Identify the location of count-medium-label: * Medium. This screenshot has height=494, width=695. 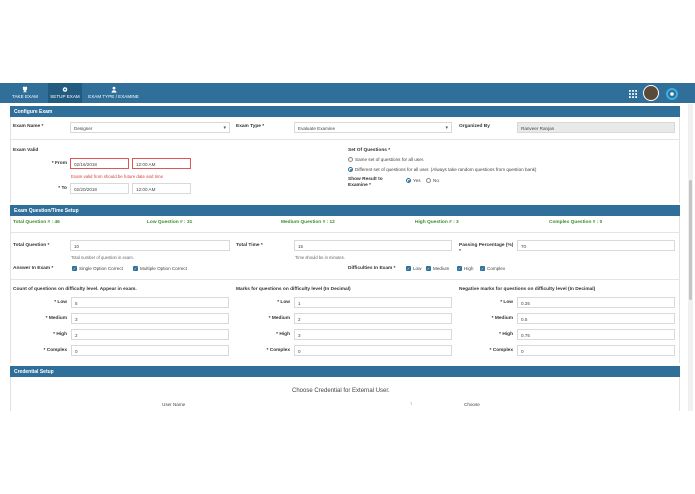
(56, 318).